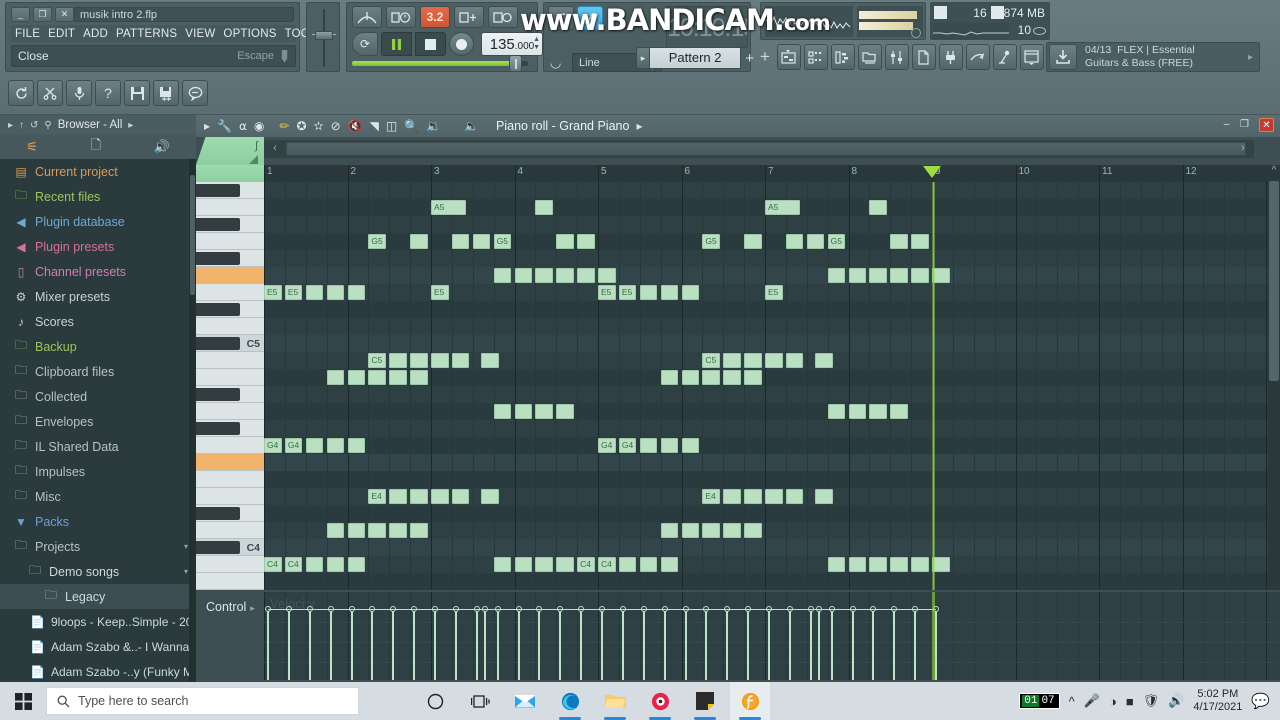 Image resolution: width=1280 pixels, height=720 pixels. What do you see at coordinates (536, 44) in the screenshot?
I see `tempo-spinner-icon: ▲ ▼` at bounding box center [536, 44].